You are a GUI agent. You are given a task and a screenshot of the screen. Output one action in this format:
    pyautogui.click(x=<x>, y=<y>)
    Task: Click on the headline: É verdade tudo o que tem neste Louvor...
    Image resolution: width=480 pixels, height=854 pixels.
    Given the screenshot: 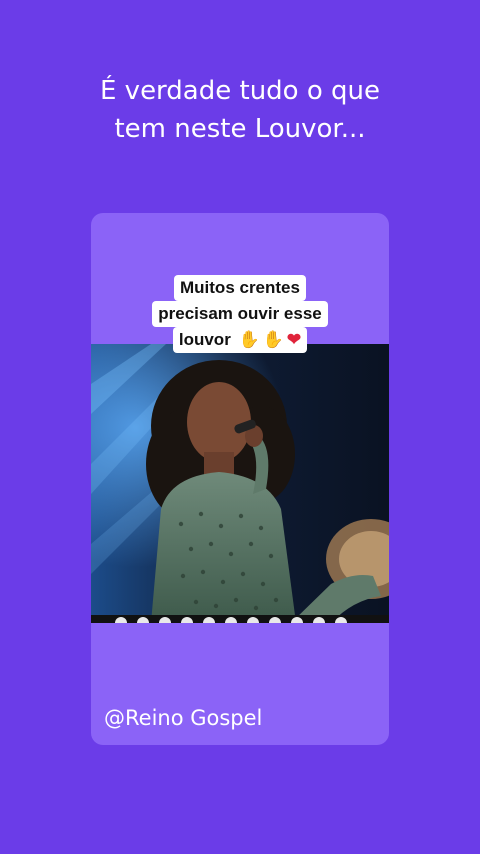 What is the action you would take?
    pyautogui.click(x=240, y=110)
    